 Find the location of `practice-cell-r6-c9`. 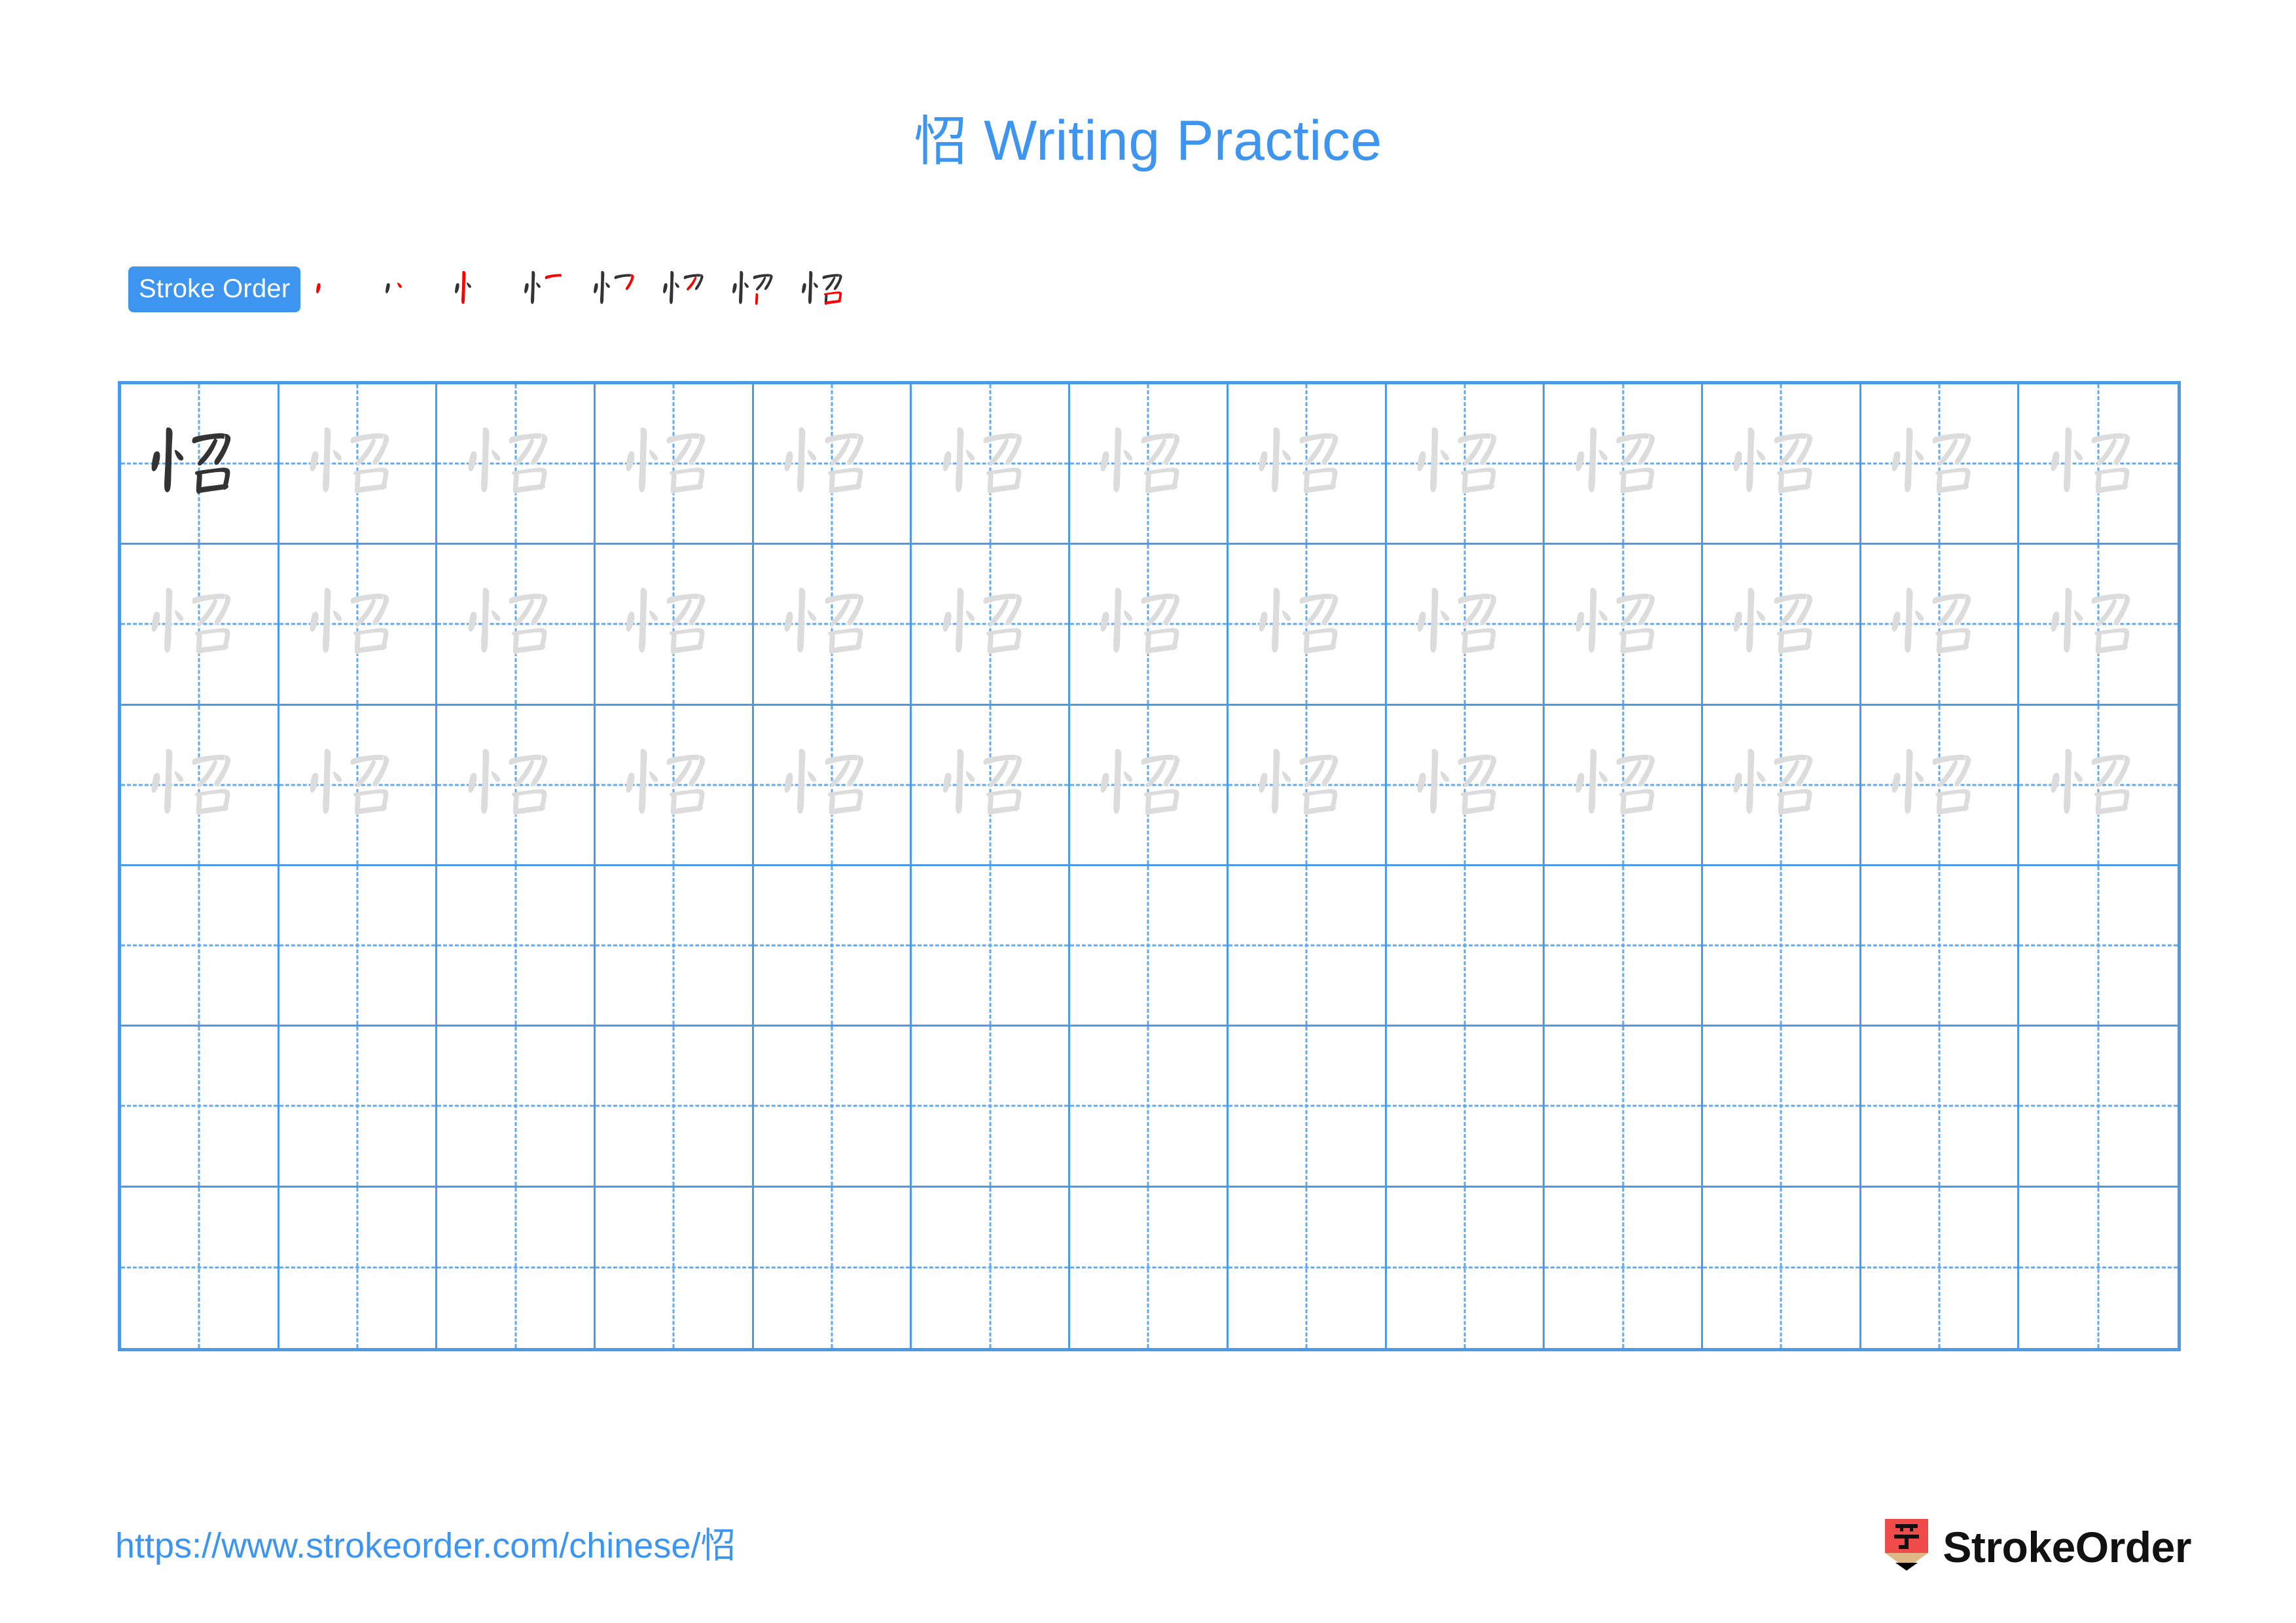

practice-cell-r6-c9 is located at coordinates (1466, 1267).